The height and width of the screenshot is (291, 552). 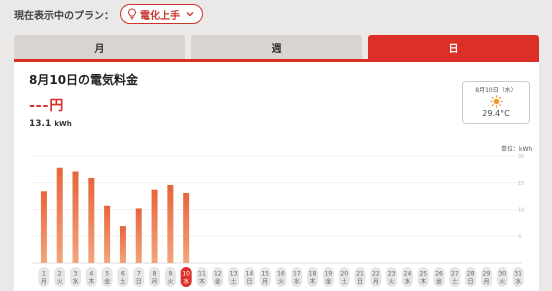 What do you see at coordinates (99, 47) in the screenshot?
I see `tab-month: 月` at bounding box center [99, 47].